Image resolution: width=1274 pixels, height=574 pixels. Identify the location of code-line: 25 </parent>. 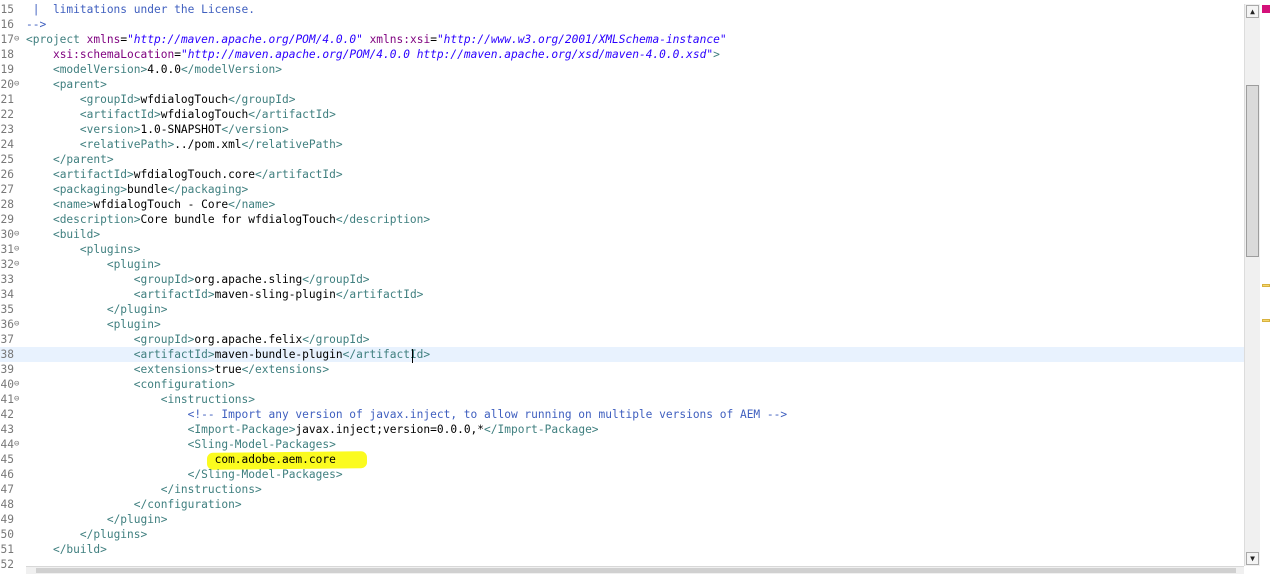
(622, 159).